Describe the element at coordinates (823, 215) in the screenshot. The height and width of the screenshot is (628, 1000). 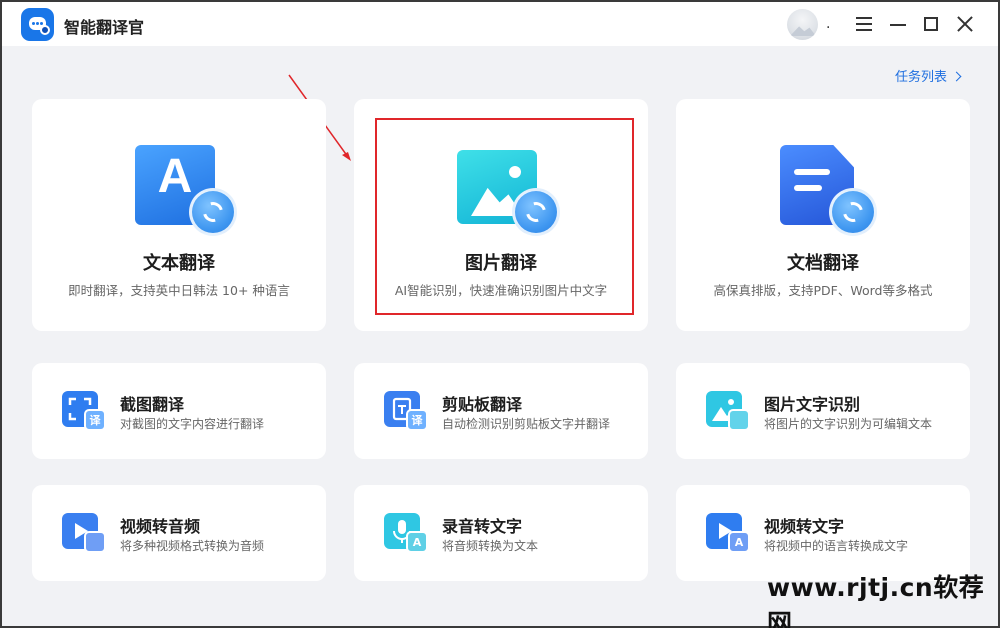
I see `document-translate-card: 文档翻译 高保真排版，支持PDF、Word等多格式` at that location.